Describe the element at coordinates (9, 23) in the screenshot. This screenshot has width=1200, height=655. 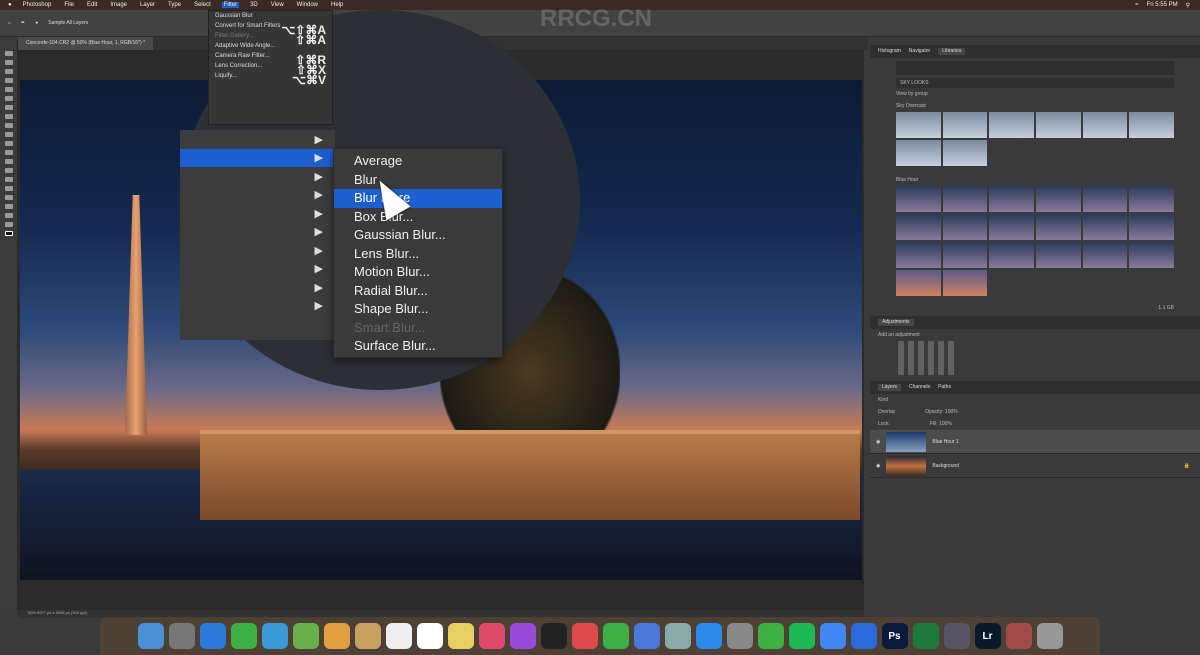
I see `home-icon: ⌂` at that location.